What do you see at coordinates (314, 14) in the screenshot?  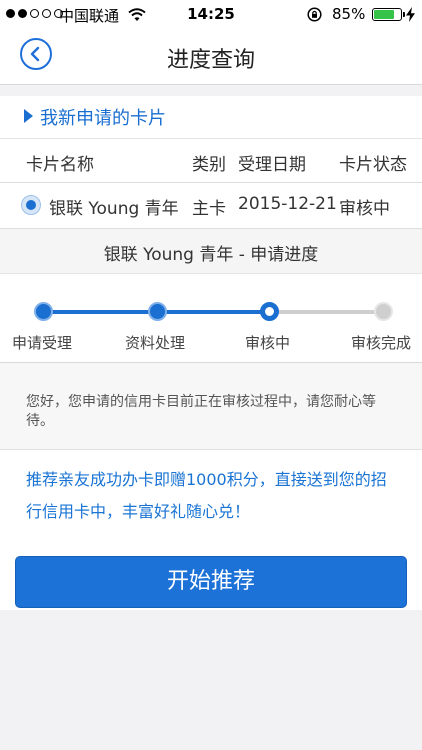 I see `rotation-lock-icon` at bounding box center [314, 14].